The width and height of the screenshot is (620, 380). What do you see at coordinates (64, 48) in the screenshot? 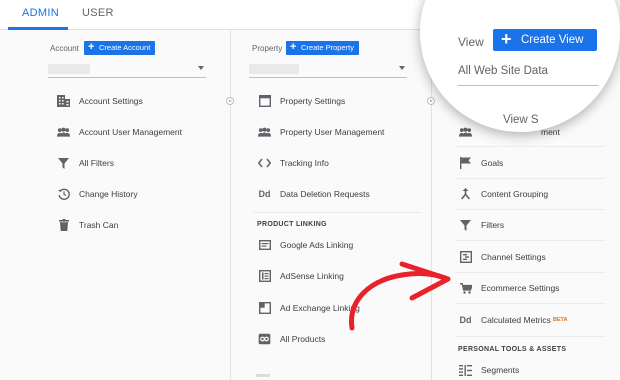
I see `account-label: Account` at bounding box center [64, 48].